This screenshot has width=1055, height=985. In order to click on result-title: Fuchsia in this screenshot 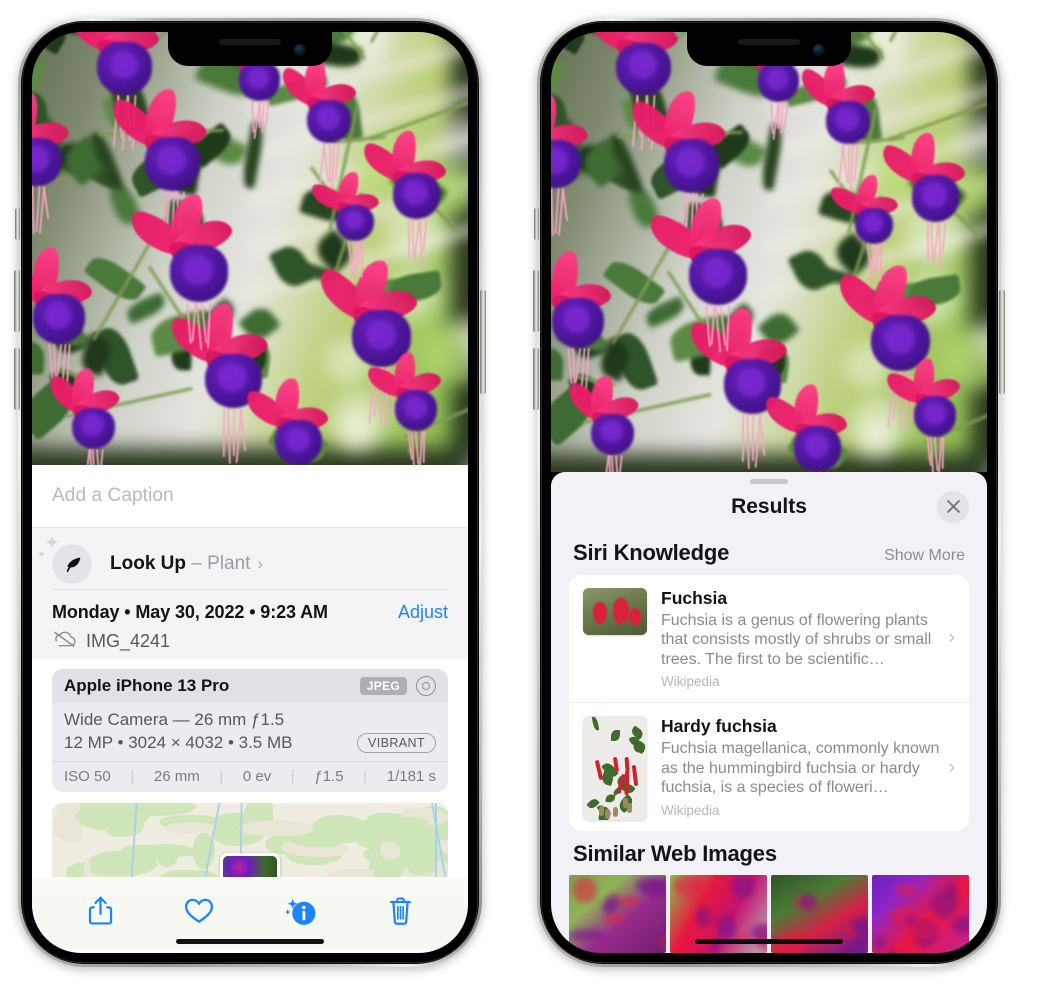, I will do `click(694, 597)`.